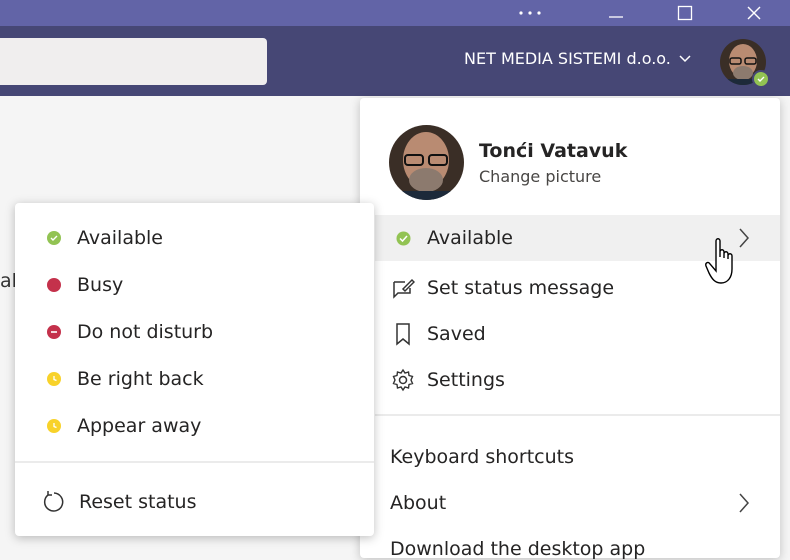 Image resolution: width=790 pixels, height=560 pixels. What do you see at coordinates (521, 288) in the screenshot?
I see `set-status-message-label: Set status message` at bounding box center [521, 288].